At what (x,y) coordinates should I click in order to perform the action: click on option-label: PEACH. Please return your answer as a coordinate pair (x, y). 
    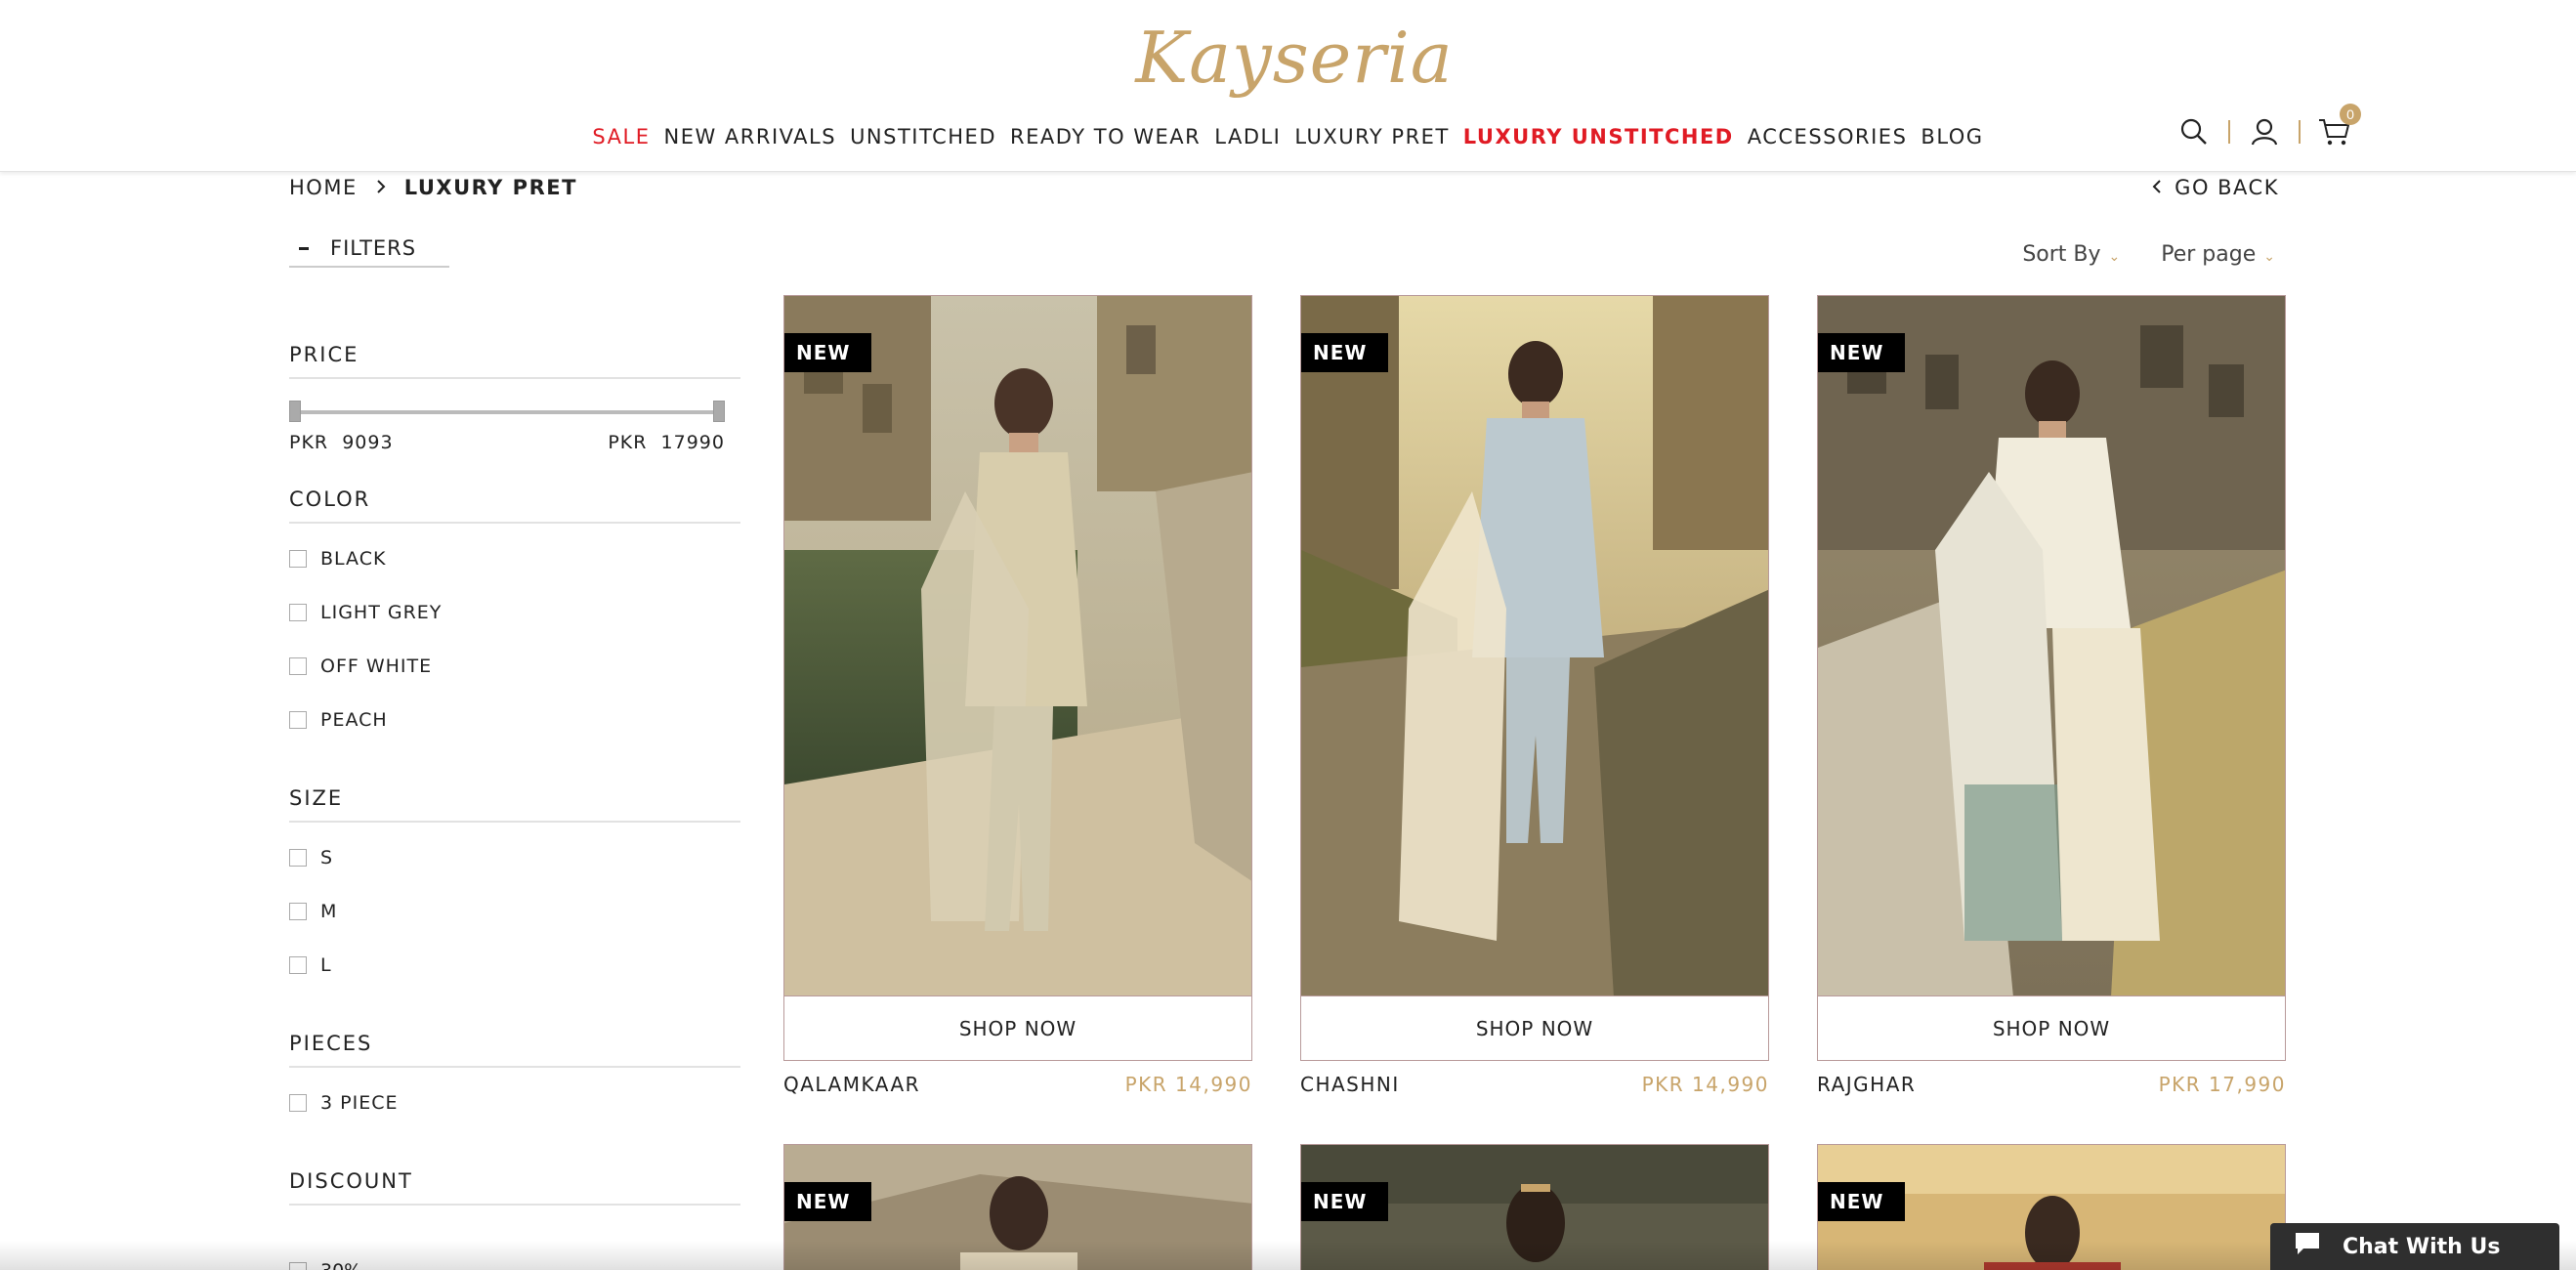
    Looking at the image, I should click on (354, 719).